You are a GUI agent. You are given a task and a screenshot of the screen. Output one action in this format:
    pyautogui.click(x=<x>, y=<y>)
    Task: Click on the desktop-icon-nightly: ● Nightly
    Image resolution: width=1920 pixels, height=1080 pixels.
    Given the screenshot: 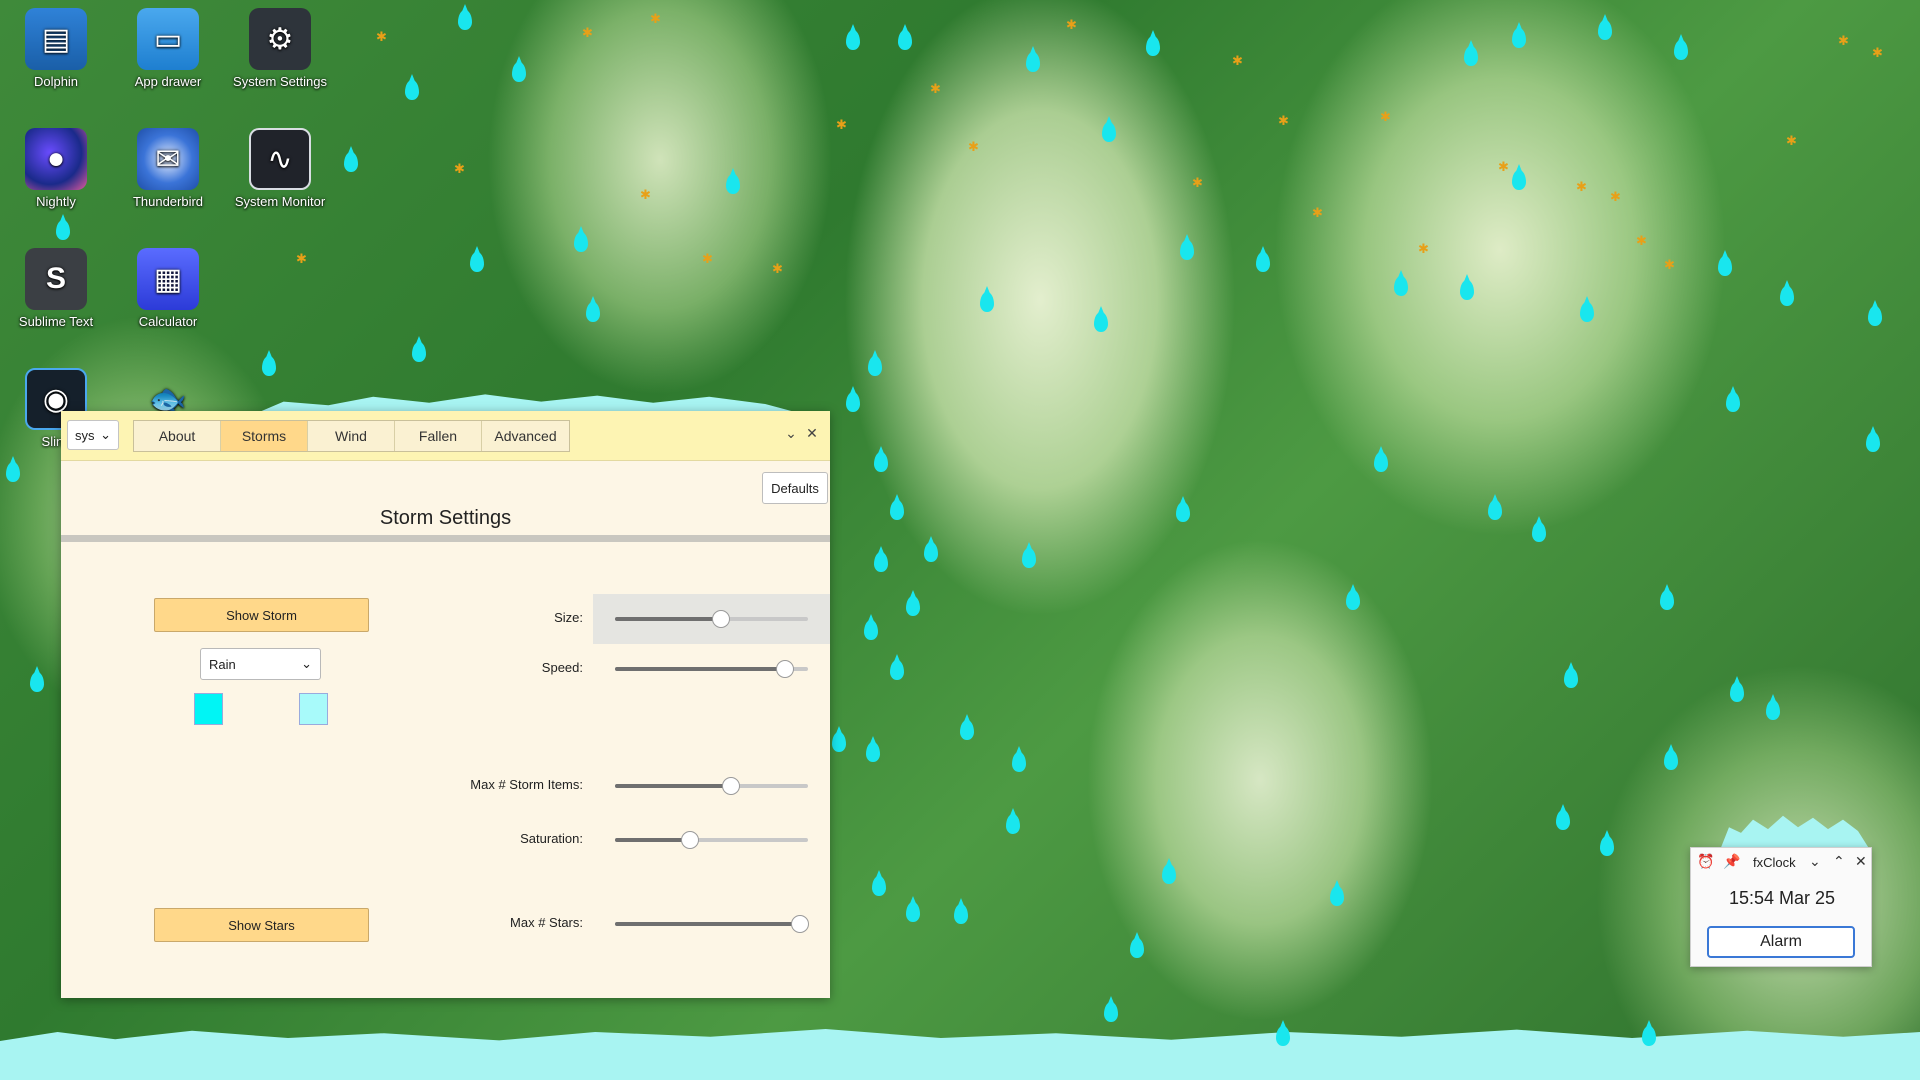 What is the action you would take?
    pyautogui.click(x=56, y=168)
    